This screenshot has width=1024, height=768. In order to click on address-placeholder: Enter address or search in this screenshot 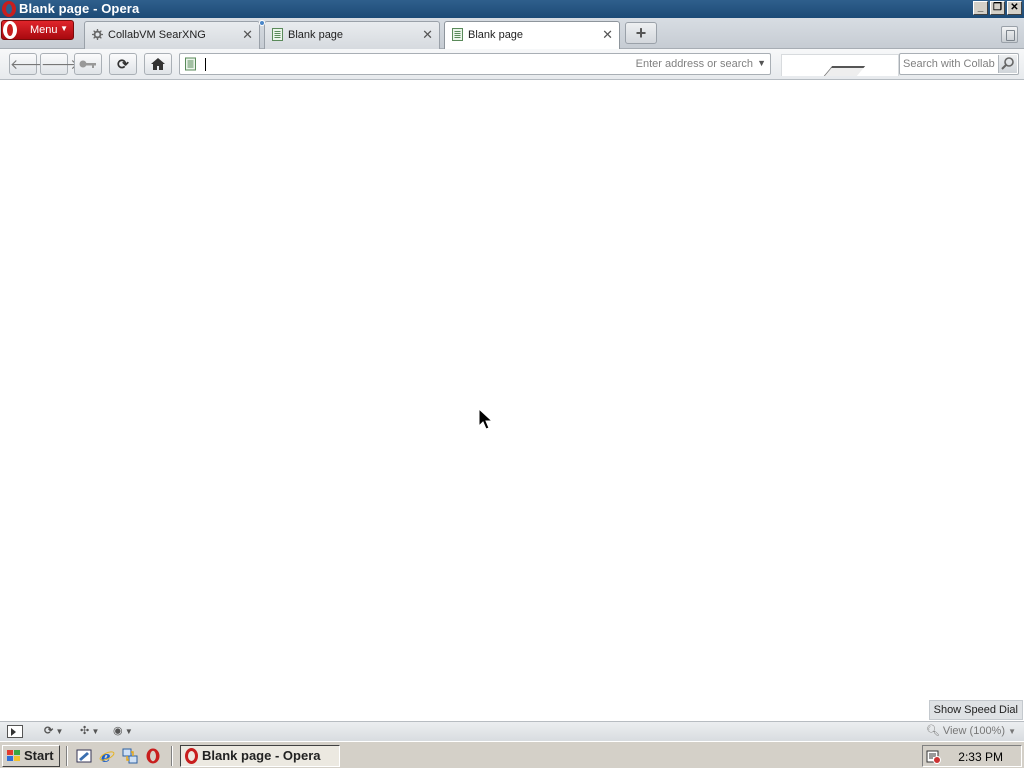, I will do `click(694, 64)`.